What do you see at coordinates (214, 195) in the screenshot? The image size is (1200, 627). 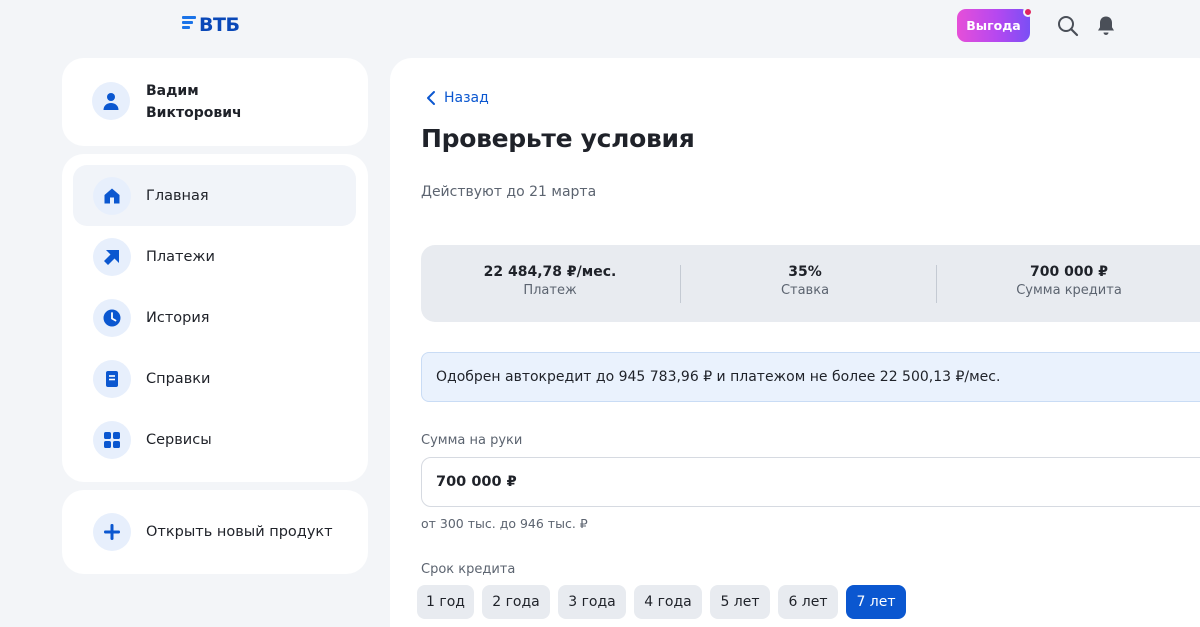 I see `sidebar-item-home: Главная` at bounding box center [214, 195].